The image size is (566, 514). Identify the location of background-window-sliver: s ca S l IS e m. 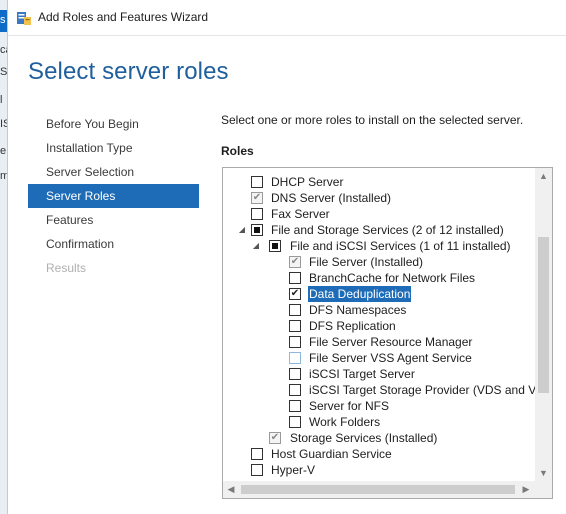
(3, 257).